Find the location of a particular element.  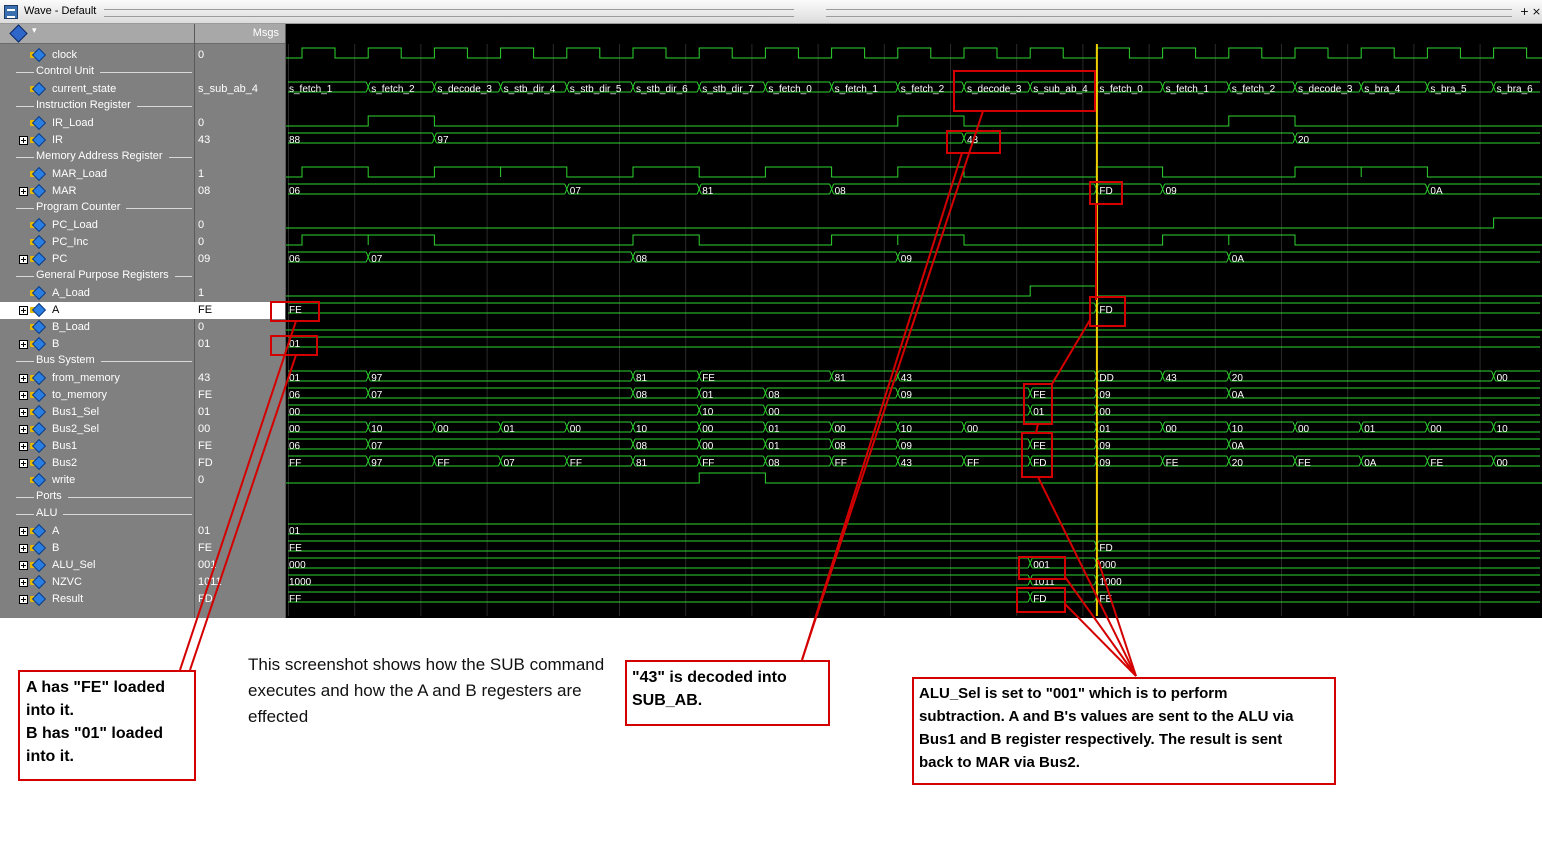

signal-row: MAR_Load 1 is located at coordinates (142, 174).